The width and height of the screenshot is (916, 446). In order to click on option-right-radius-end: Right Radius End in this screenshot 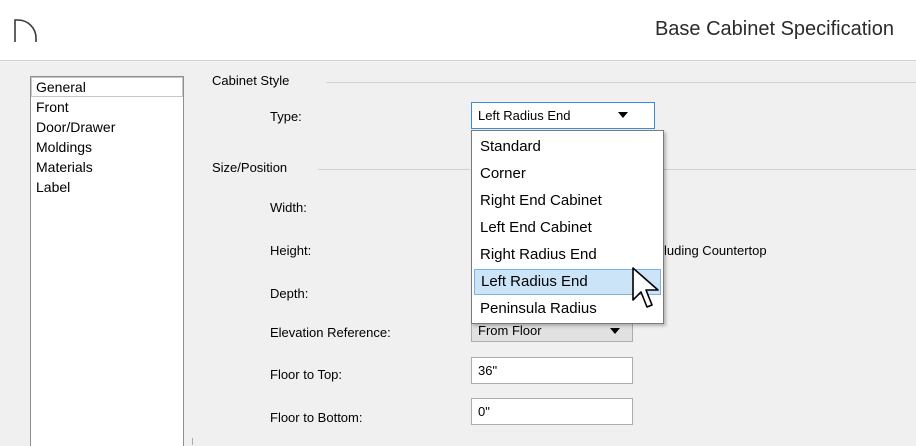, I will do `click(567, 255)`.